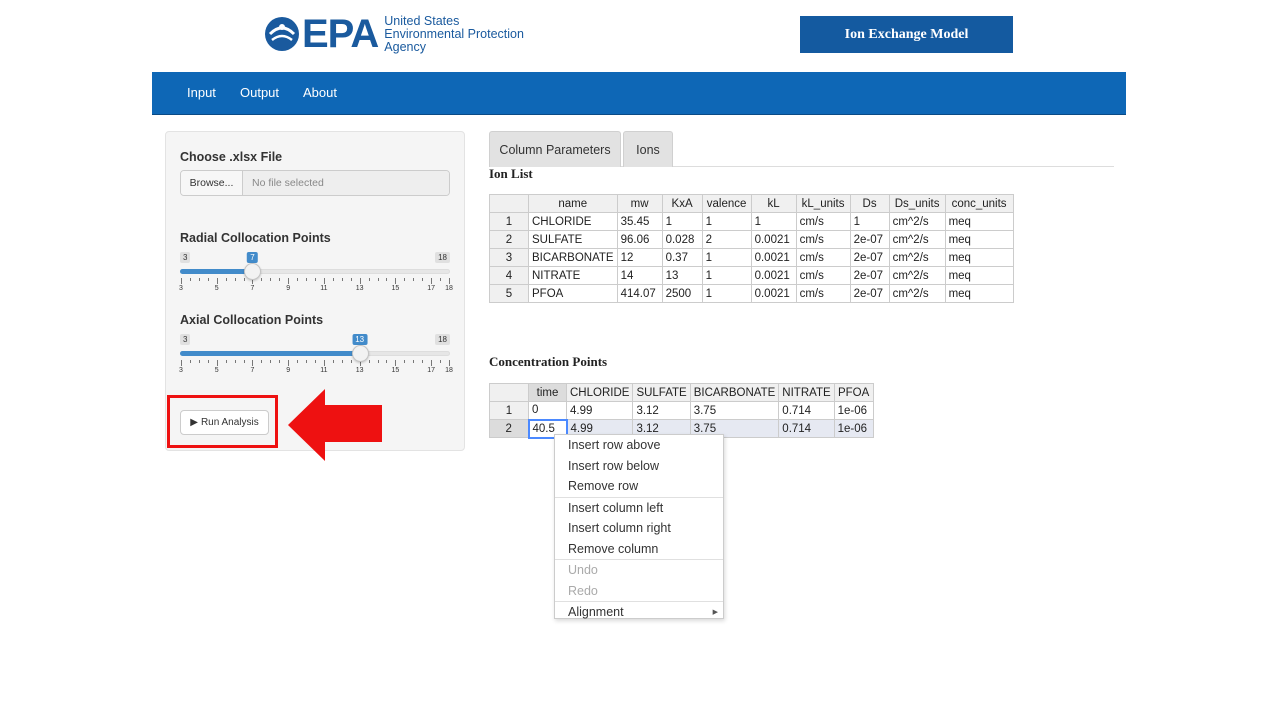 The width and height of the screenshot is (1280, 720). Describe the element at coordinates (316, 354) in the screenshot. I see `axial-slider: 3 18 13 3 5 7 9 11 13 15 17 18` at that location.